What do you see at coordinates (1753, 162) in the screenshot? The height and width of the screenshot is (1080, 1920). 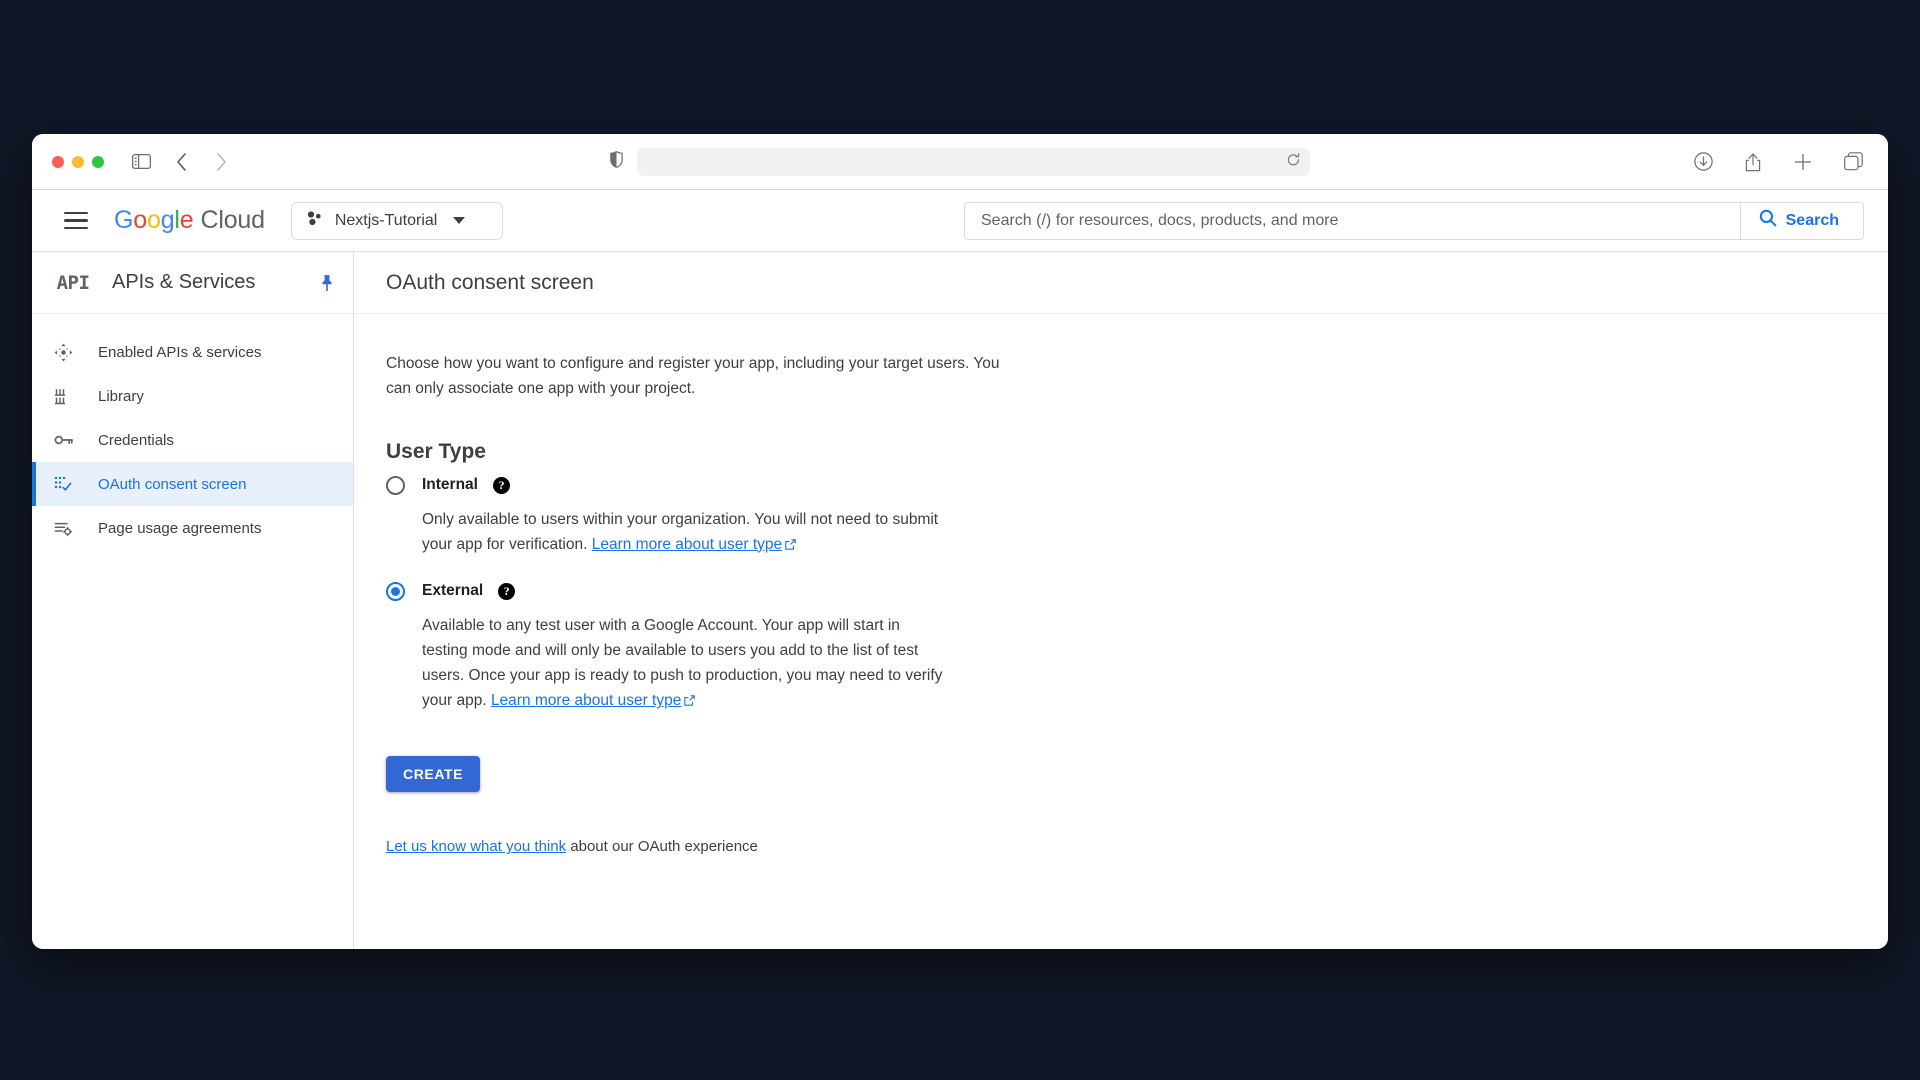 I see `share-icon` at bounding box center [1753, 162].